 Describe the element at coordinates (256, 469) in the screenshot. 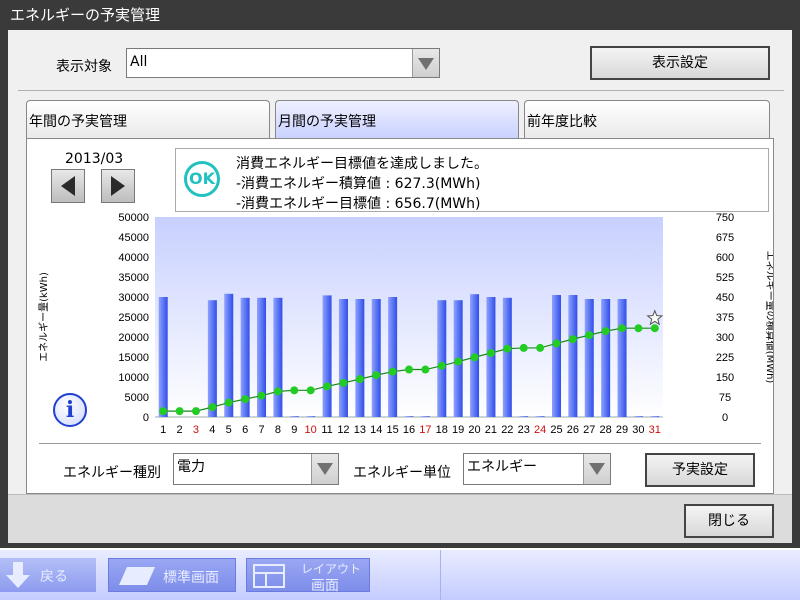

I see `energy-type-select: 電力` at that location.